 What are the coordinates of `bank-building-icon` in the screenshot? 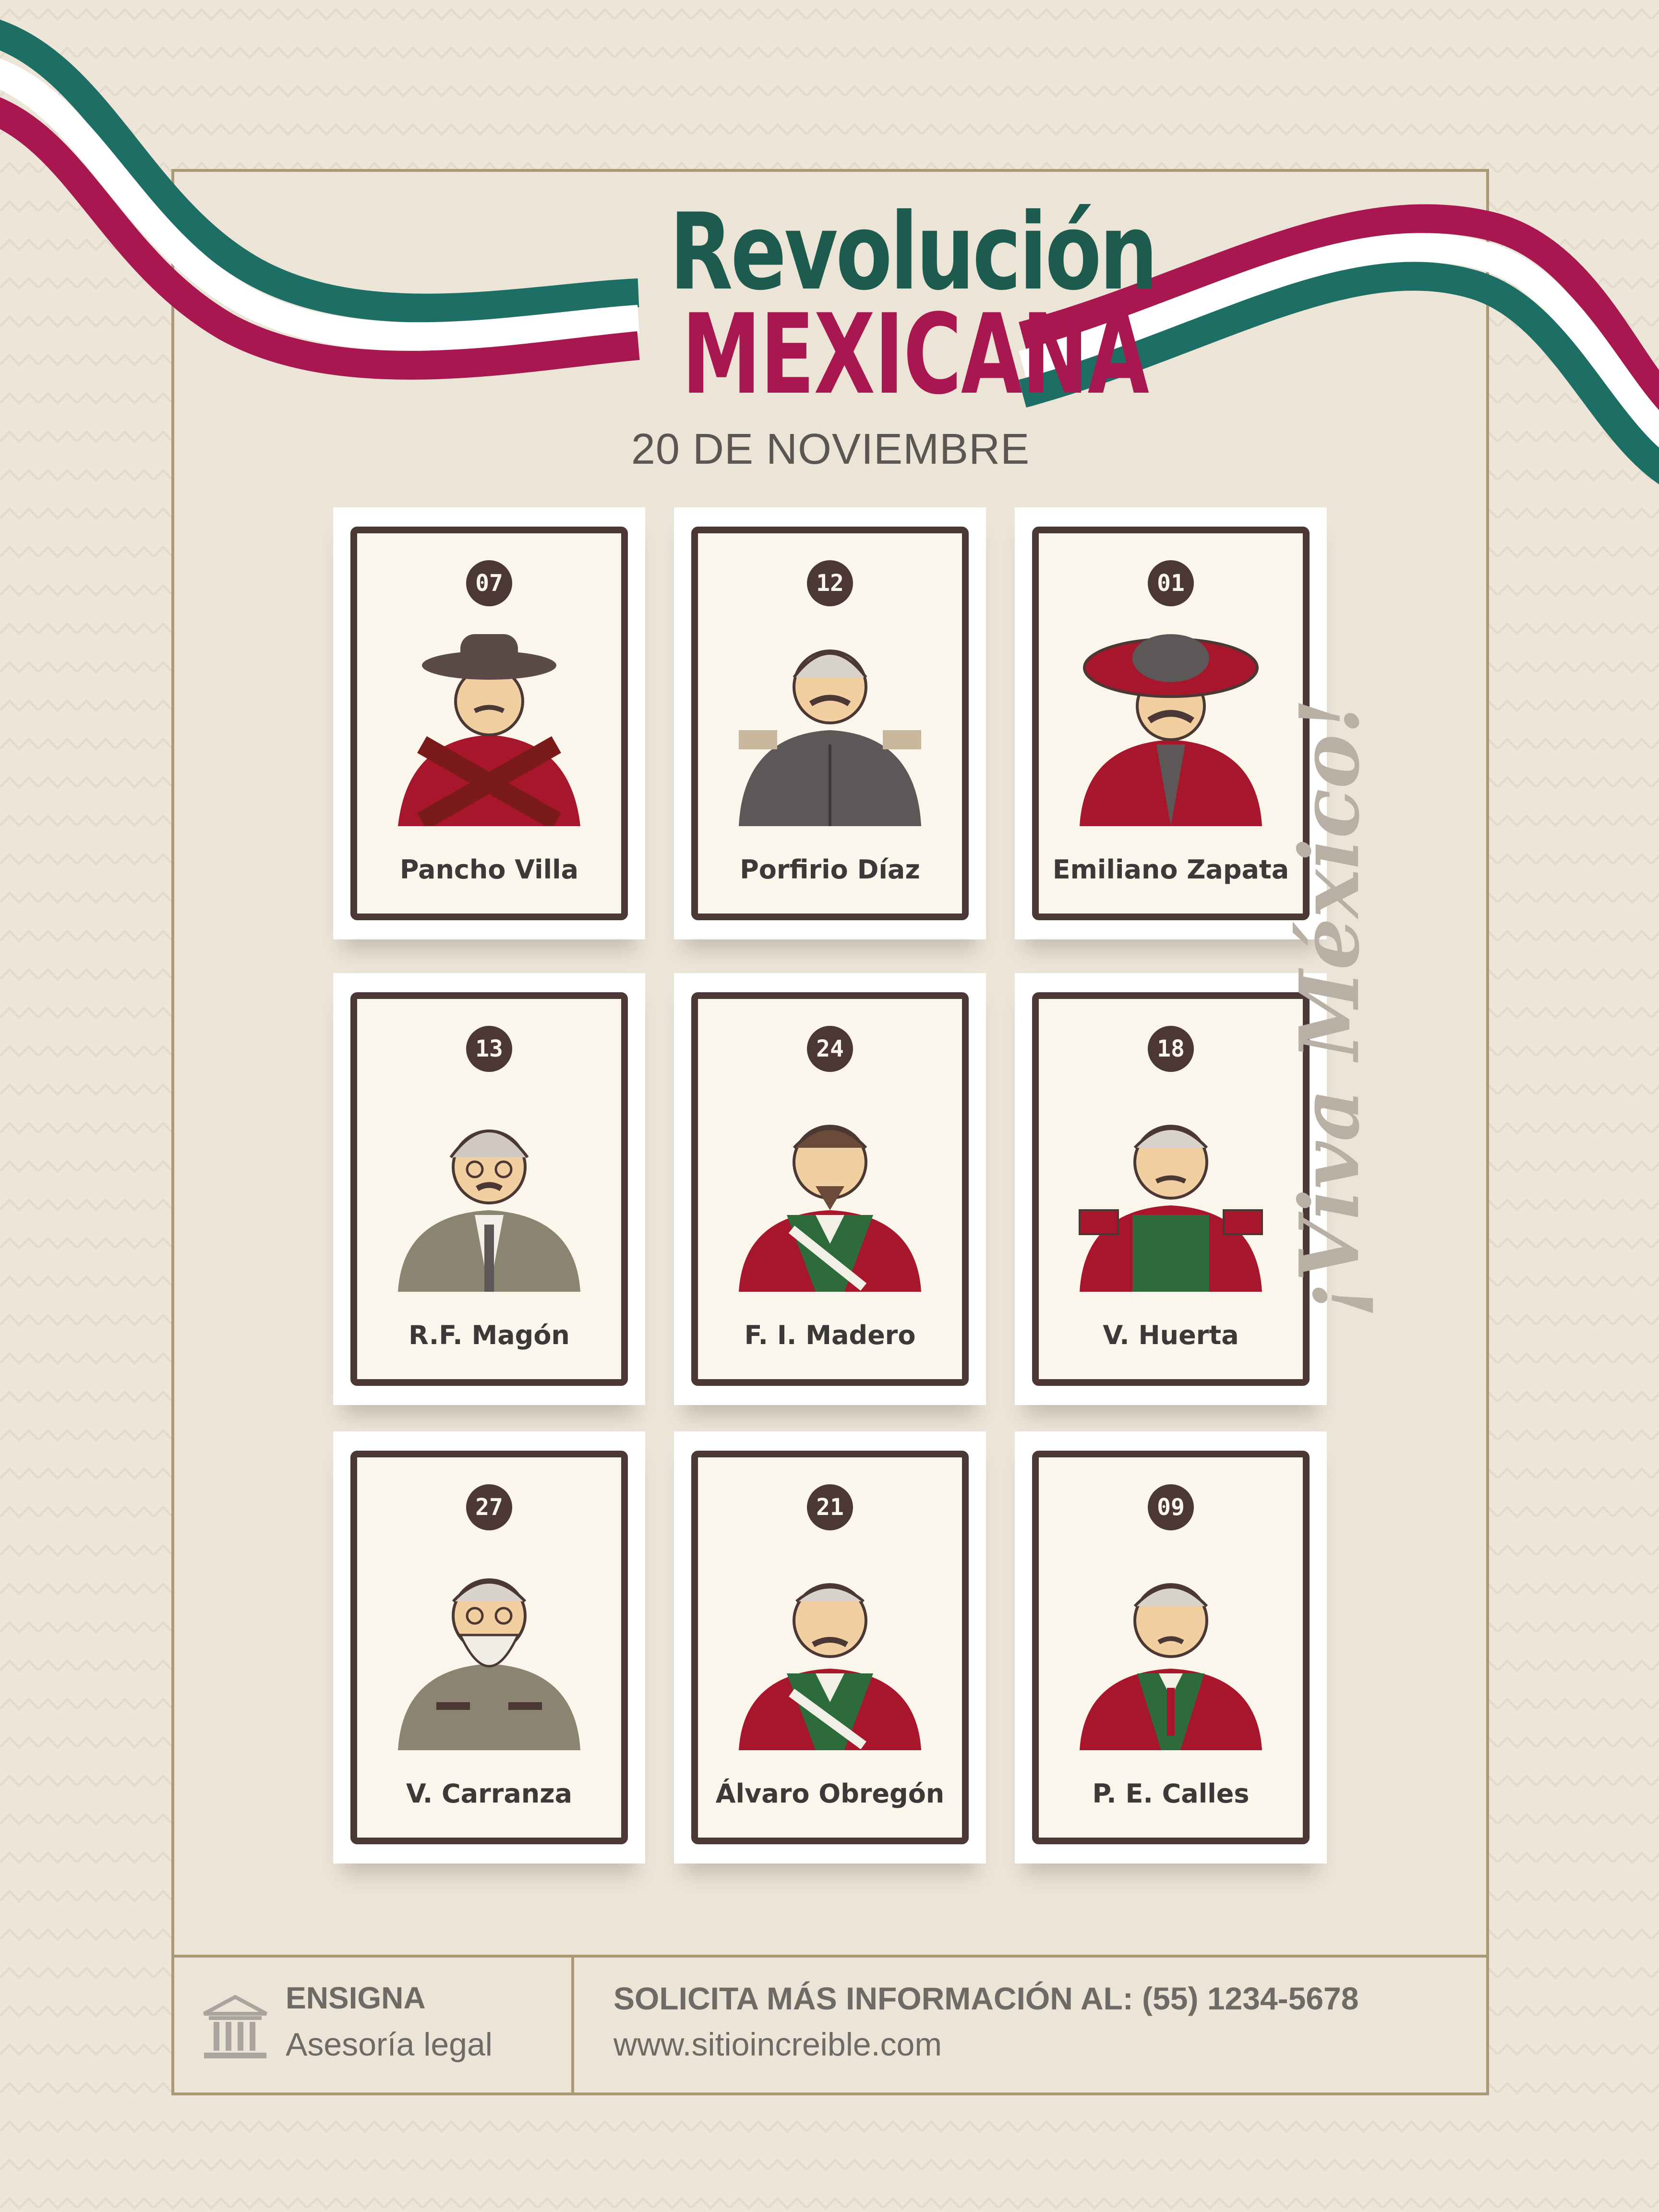 It's located at (235, 2026).